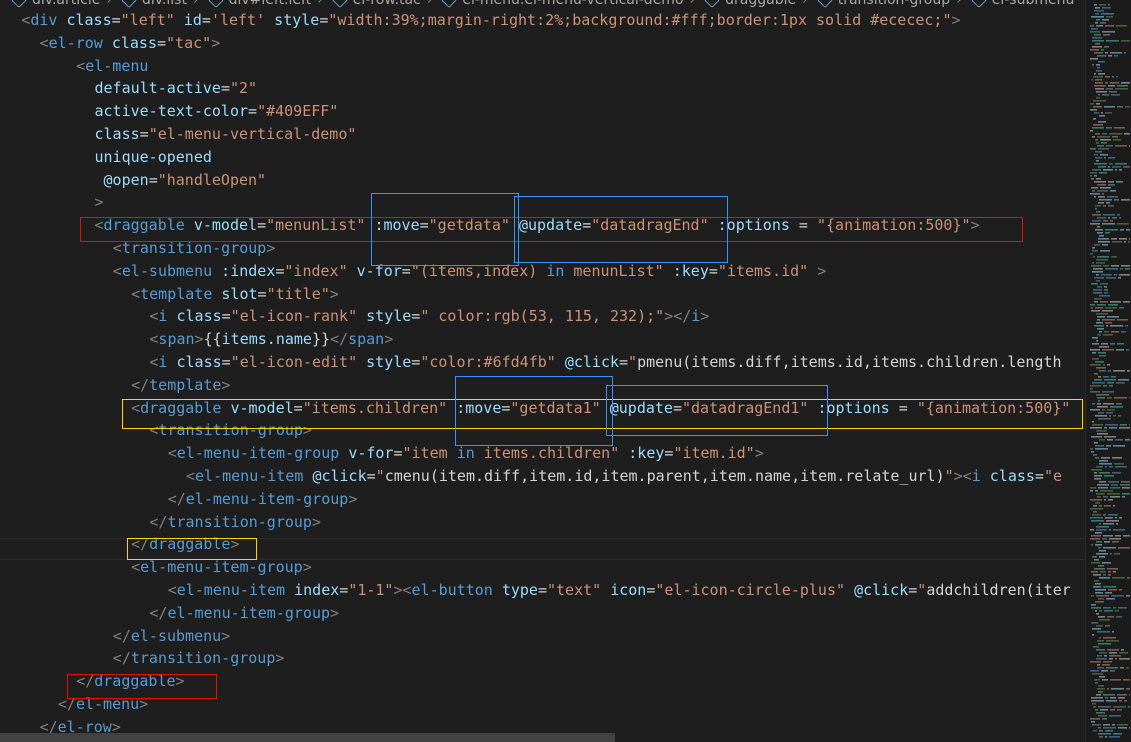 This screenshot has height=742, width=1131. I want to click on breadcrumb-item: draggable, so click(748, 4).